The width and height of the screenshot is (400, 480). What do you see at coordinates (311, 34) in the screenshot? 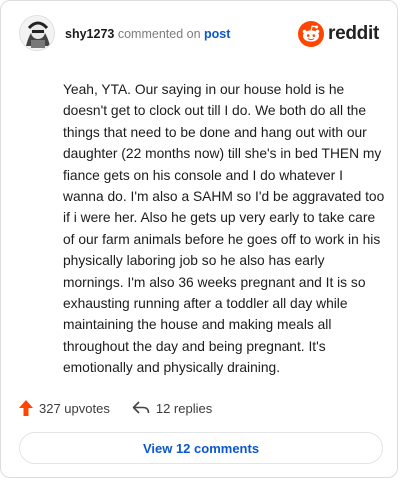
I see `reddit-logo-icon` at bounding box center [311, 34].